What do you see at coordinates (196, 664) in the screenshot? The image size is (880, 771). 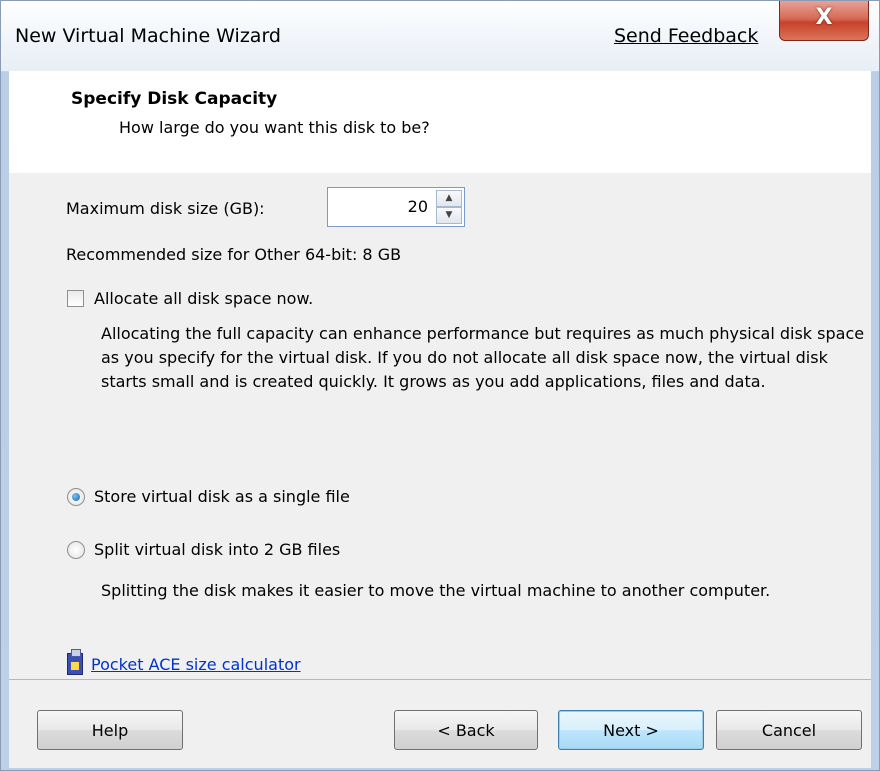 I see `pocket-ace-link: Pocket ACE size calculator` at bounding box center [196, 664].